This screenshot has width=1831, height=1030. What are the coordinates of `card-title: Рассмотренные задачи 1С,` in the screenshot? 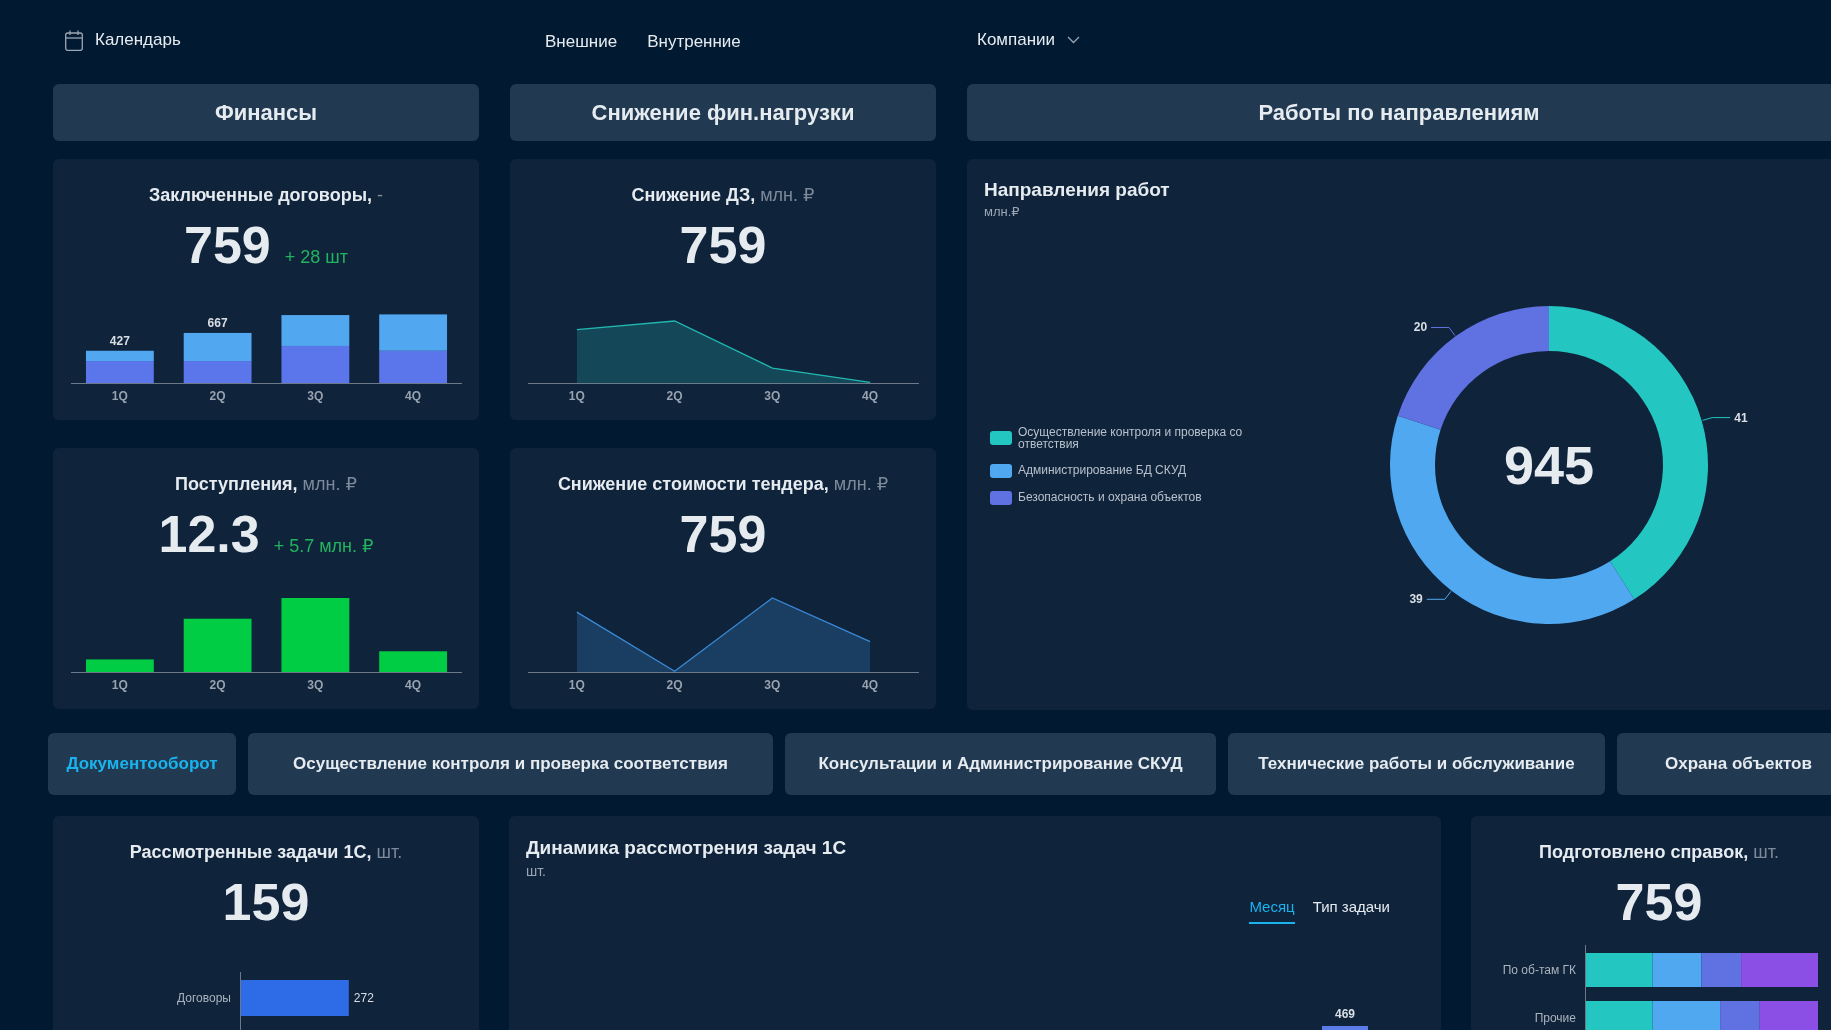 It's located at (250, 852).